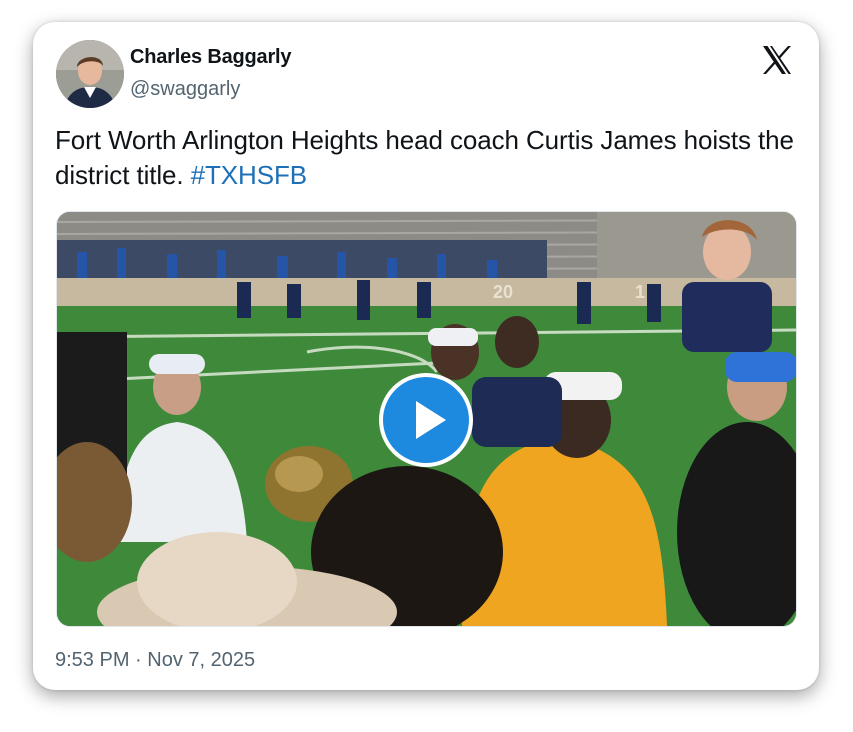 The height and width of the screenshot is (732, 853). What do you see at coordinates (249, 175) in the screenshot?
I see `hashtag-link: #TXHSFB` at bounding box center [249, 175].